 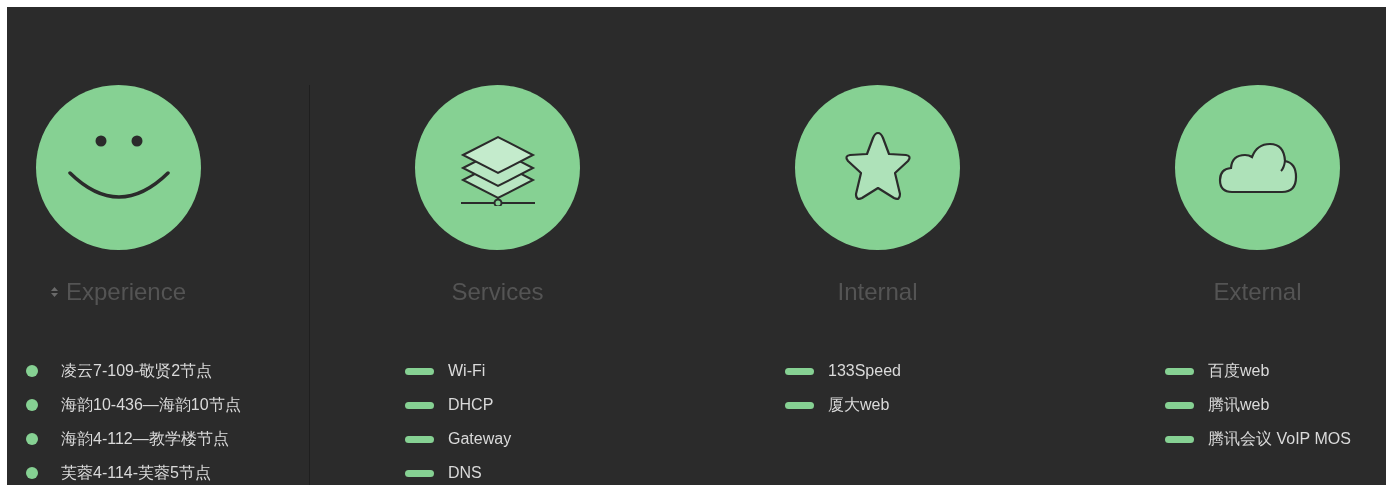 I want to click on item-label: 腾讯web, so click(x=1239, y=405).